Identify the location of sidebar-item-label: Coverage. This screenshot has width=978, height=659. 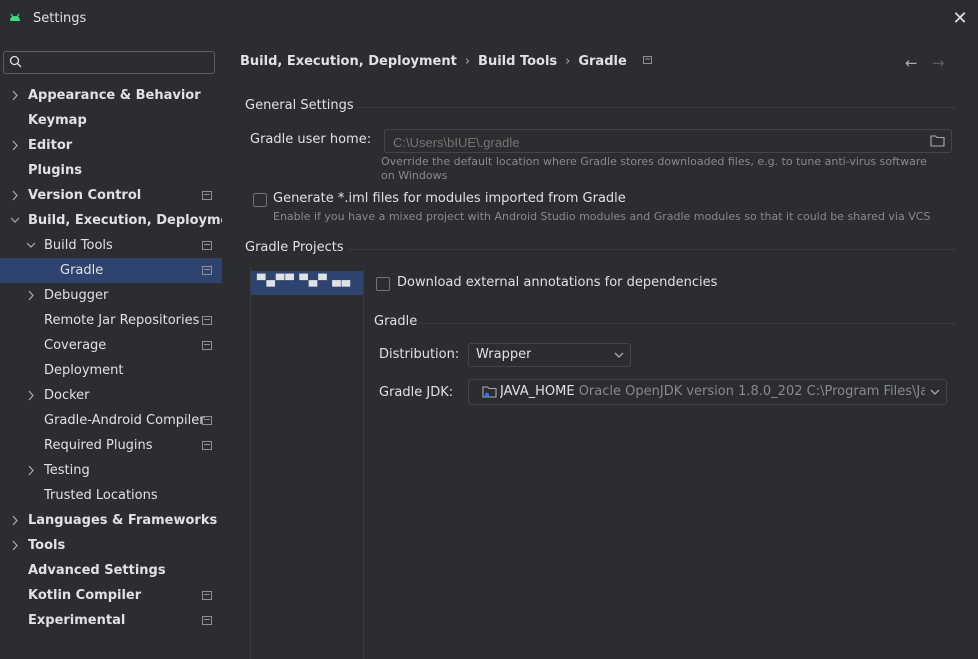
(75, 345).